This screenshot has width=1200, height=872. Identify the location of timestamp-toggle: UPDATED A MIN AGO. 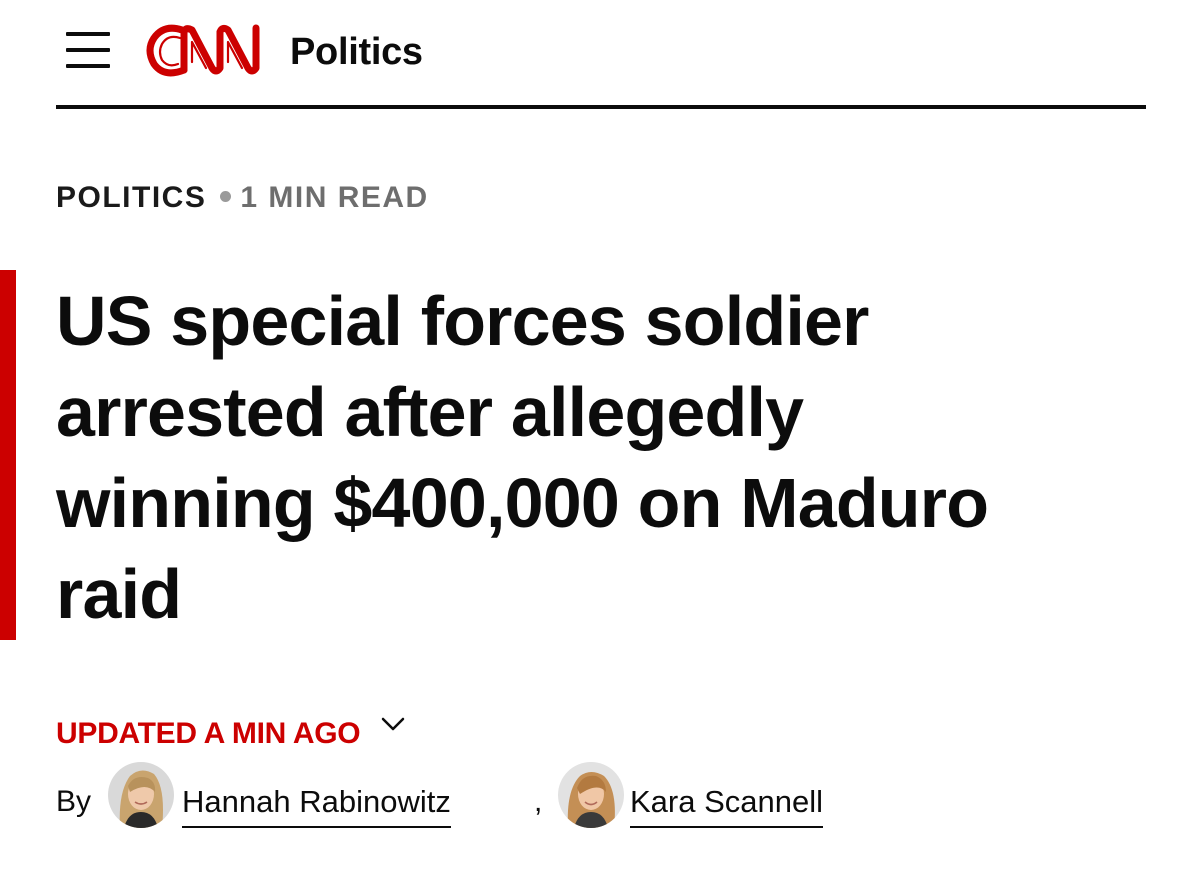
(230, 734).